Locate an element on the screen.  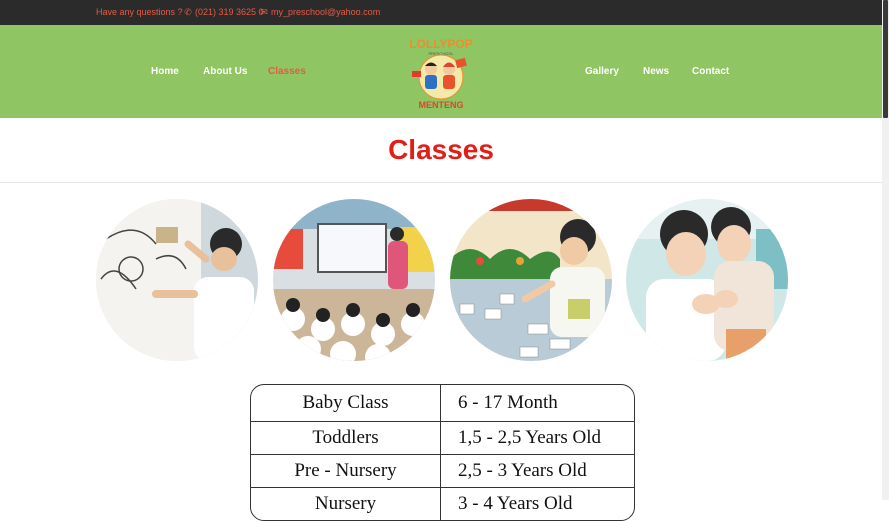
phone-contact: ✆ (021) 319 3625 0 is located at coordinates (223, 12).